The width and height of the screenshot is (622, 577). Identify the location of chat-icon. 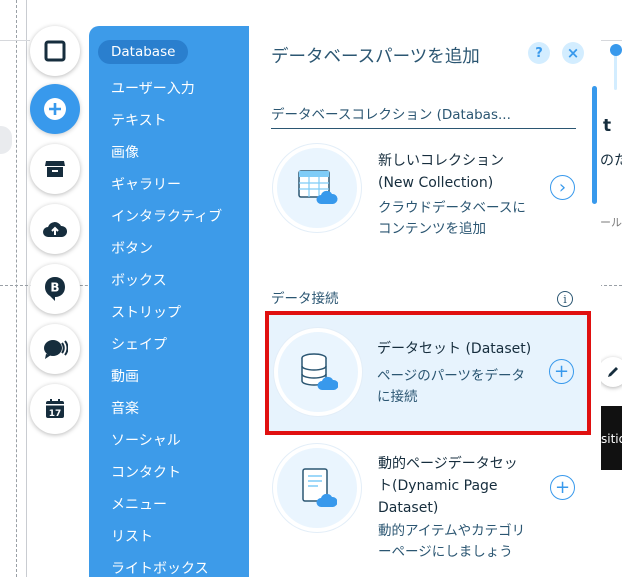
(56, 349).